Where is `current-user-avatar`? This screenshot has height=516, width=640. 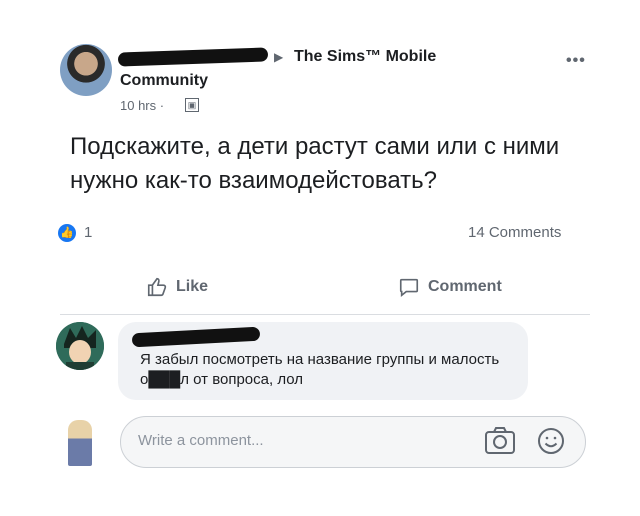
current-user-avatar is located at coordinates (80, 443).